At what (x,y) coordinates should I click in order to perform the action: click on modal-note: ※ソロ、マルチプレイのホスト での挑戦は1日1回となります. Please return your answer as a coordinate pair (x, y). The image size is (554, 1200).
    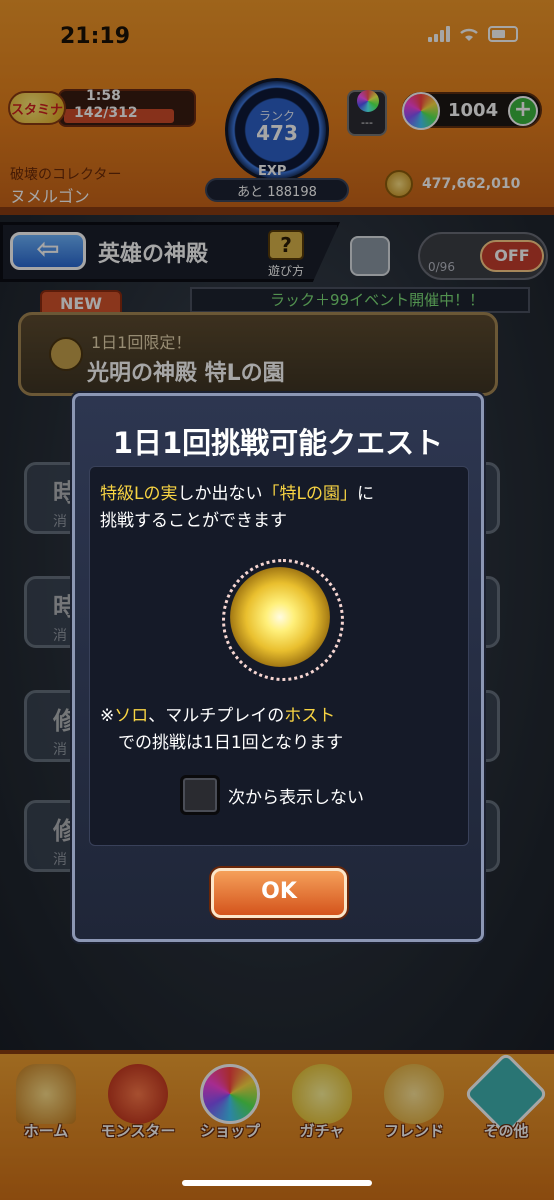
    Looking at the image, I should click on (280, 730).